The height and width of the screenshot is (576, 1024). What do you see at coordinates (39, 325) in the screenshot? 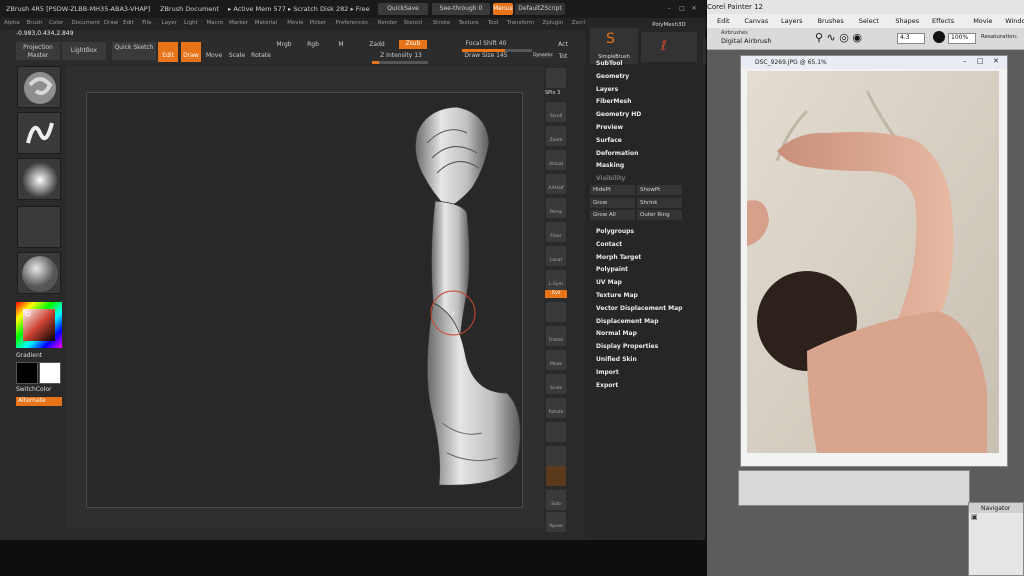
I see `color-picker` at bounding box center [39, 325].